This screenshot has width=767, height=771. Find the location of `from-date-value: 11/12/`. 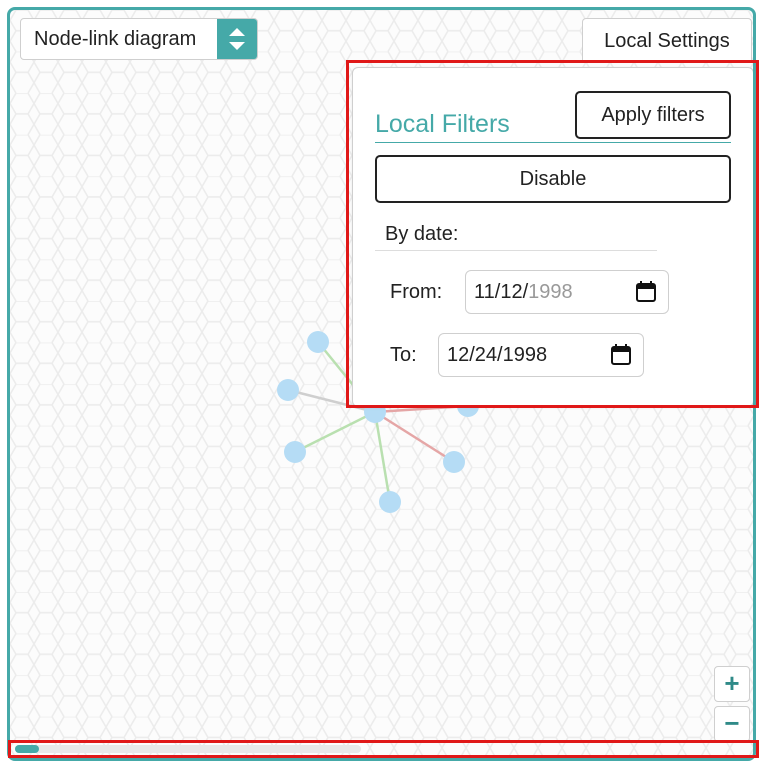

from-date-value: 11/12/ is located at coordinates (501, 291).